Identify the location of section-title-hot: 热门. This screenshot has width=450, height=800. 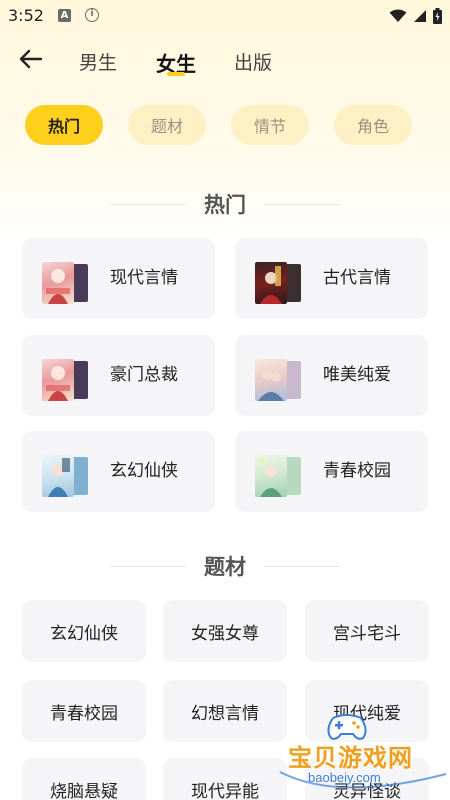
(225, 205).